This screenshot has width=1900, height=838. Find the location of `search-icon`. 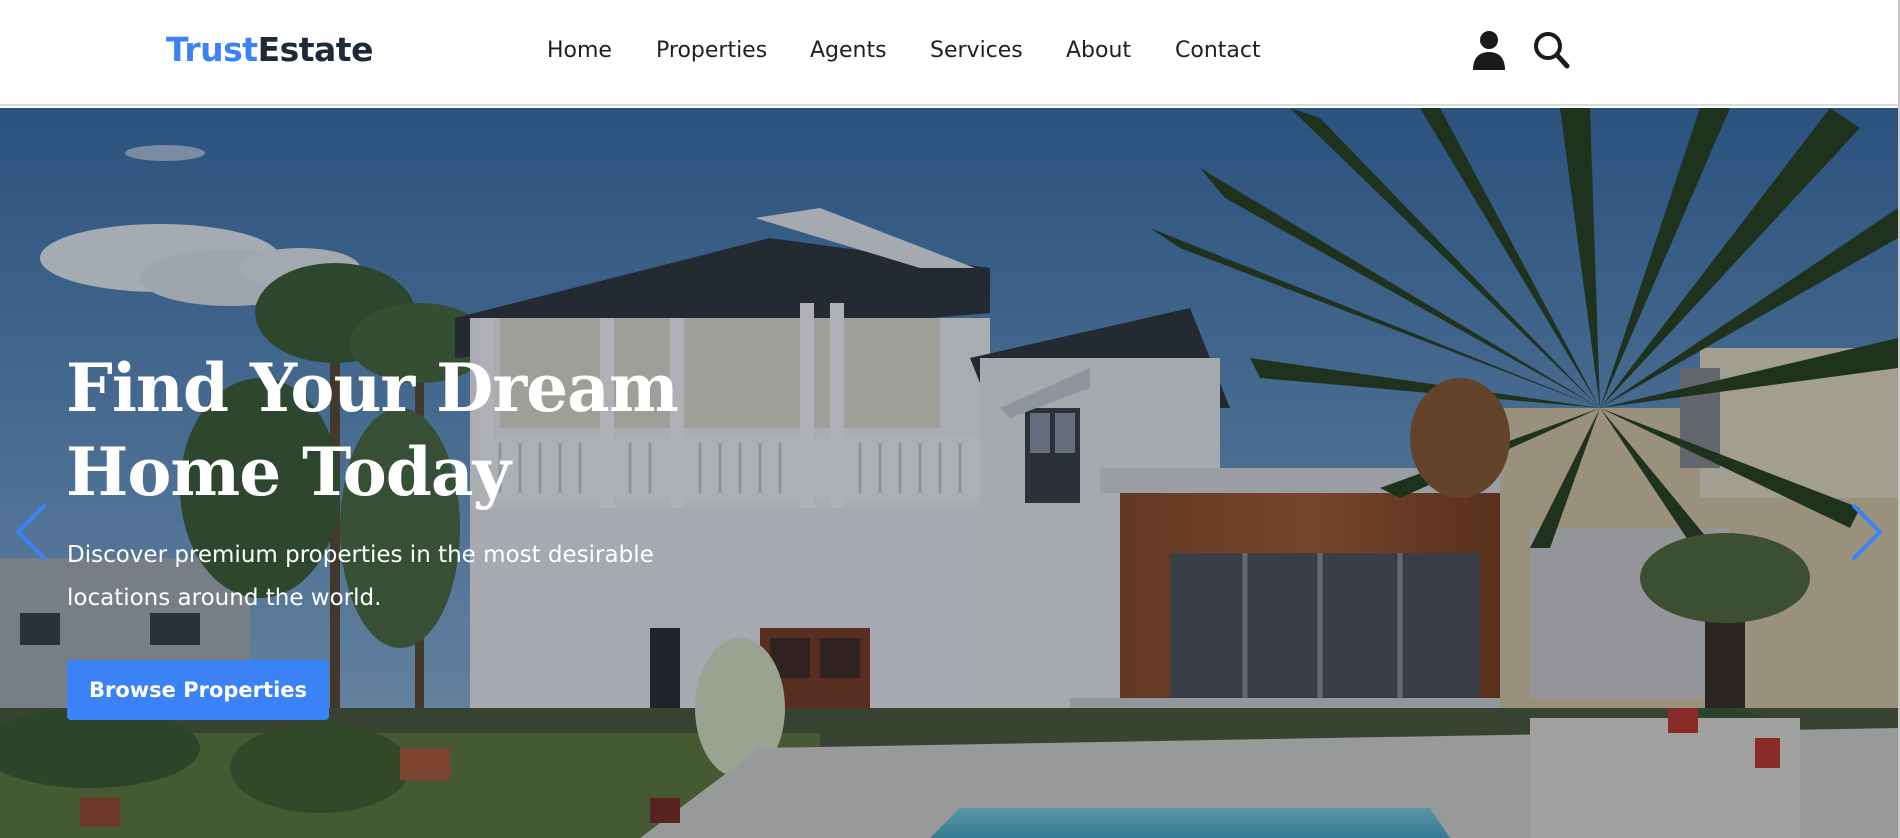

search-icon is located at coordinates (1551, 50).